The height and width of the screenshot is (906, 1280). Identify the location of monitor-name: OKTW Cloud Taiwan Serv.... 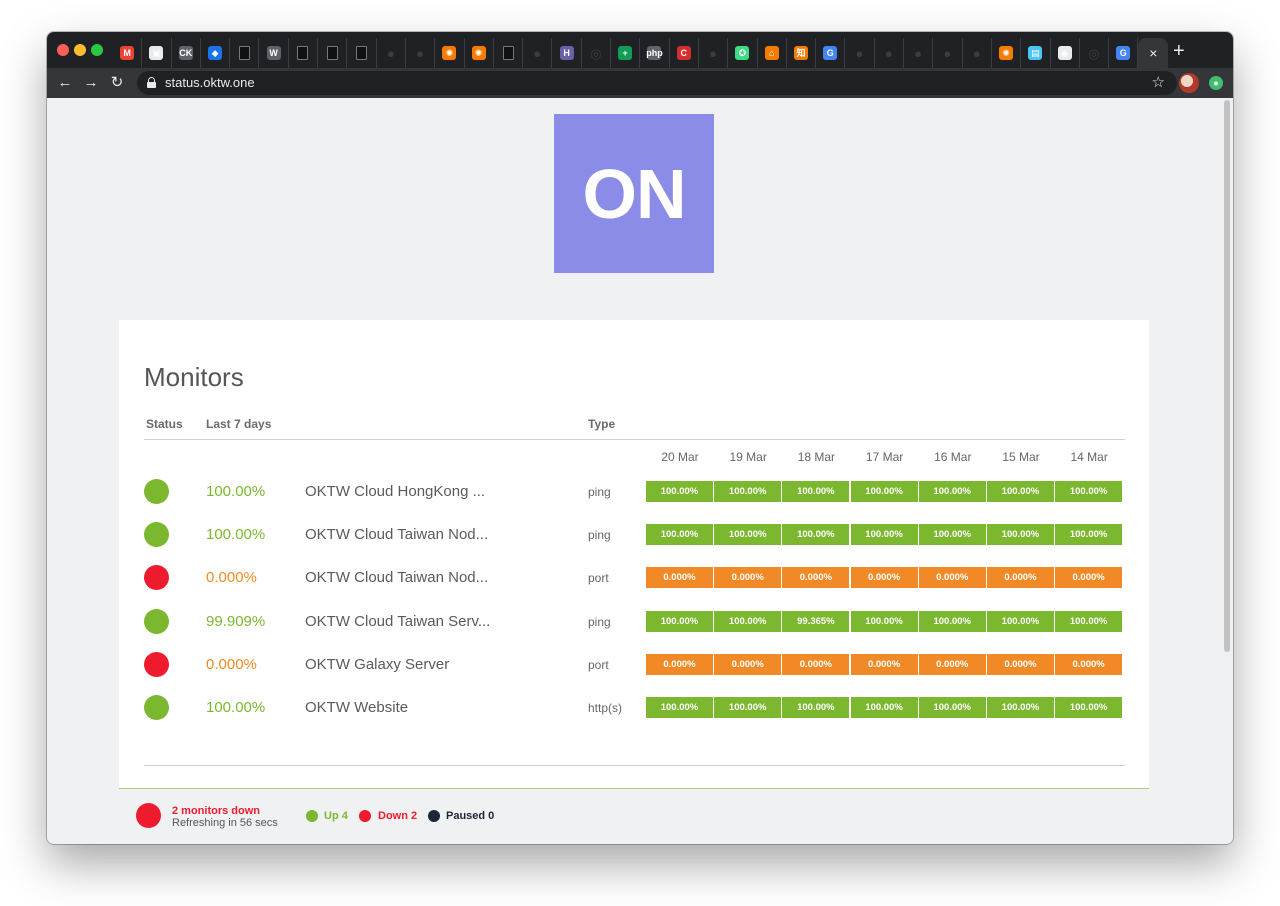
(397, 621).